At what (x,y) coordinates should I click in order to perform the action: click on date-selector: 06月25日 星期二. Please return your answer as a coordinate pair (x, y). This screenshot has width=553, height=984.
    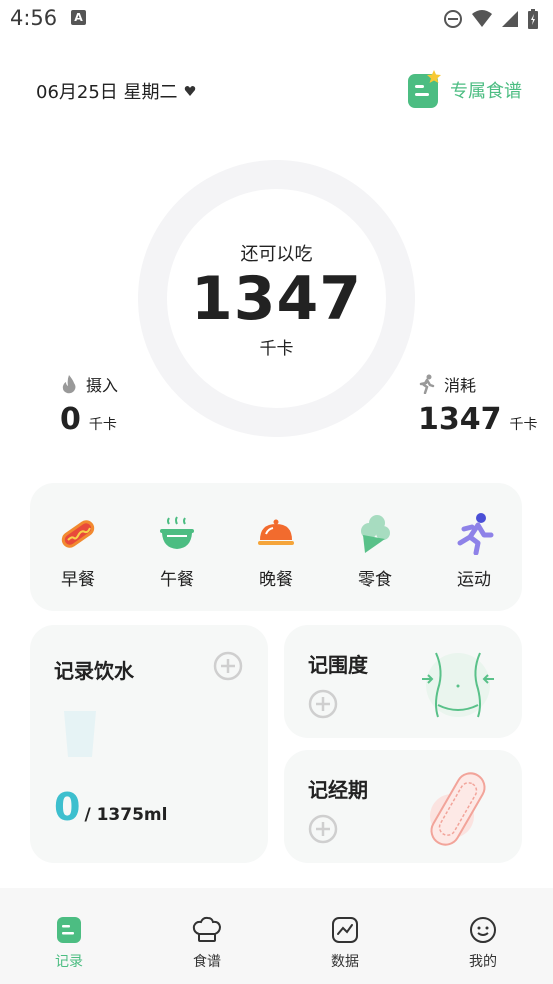
    Looking at the image, I should click on (116, 91).